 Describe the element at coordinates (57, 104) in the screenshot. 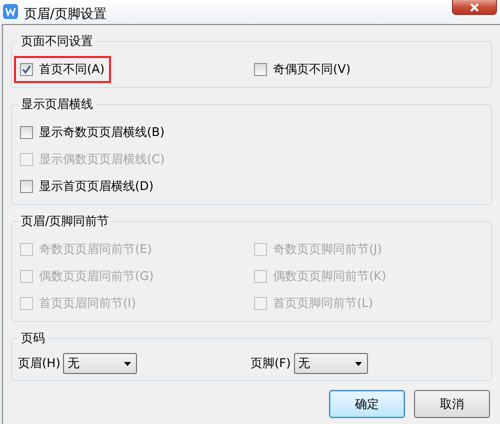

I see `group-title: 显示页眉横线` at that location.